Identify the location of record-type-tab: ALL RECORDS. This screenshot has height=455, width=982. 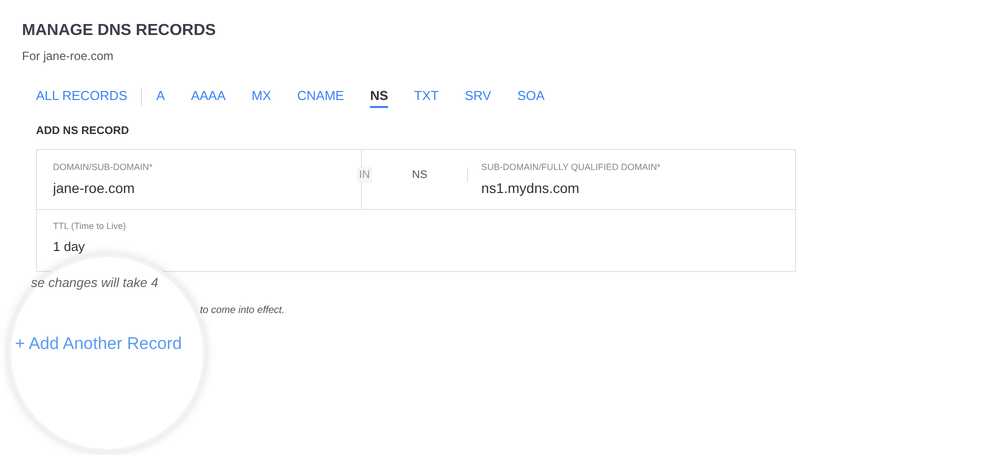
(82, 97).